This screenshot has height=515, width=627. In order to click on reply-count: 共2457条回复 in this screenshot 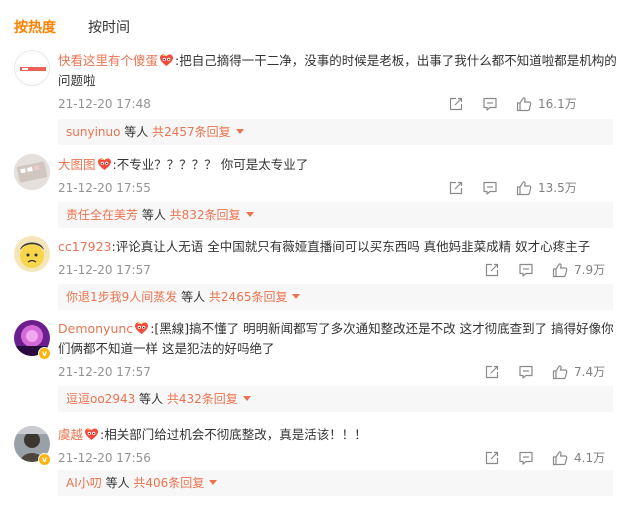, I will do `click(191, 132)`.